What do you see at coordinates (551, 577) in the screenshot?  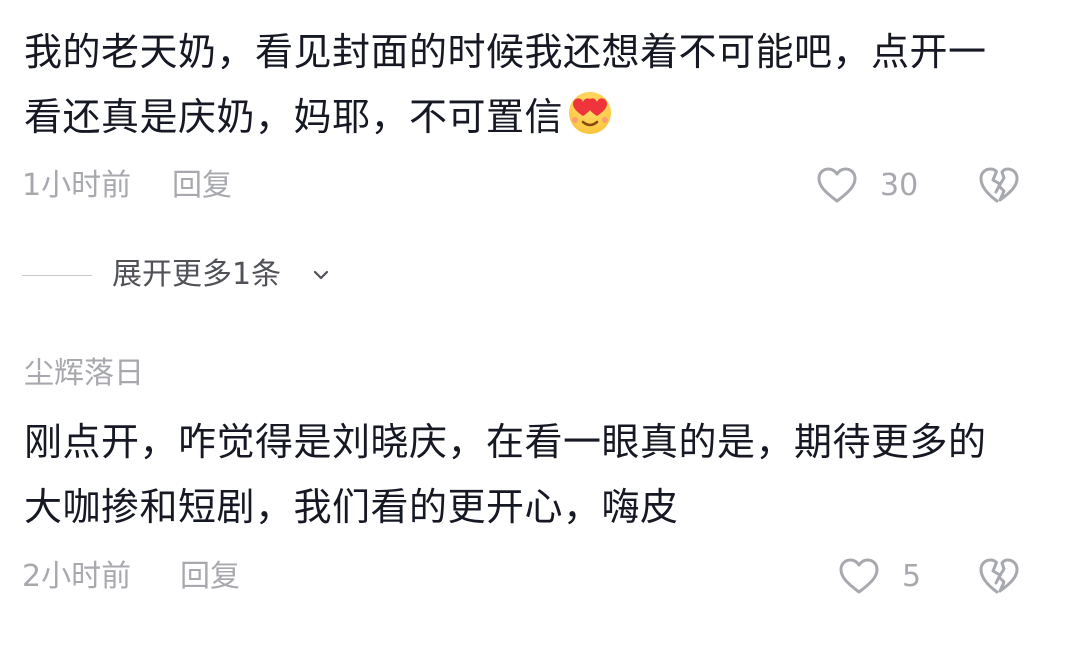 I see `comment-meta: 2小时前 回复 5` at bounding box center [551, 577].